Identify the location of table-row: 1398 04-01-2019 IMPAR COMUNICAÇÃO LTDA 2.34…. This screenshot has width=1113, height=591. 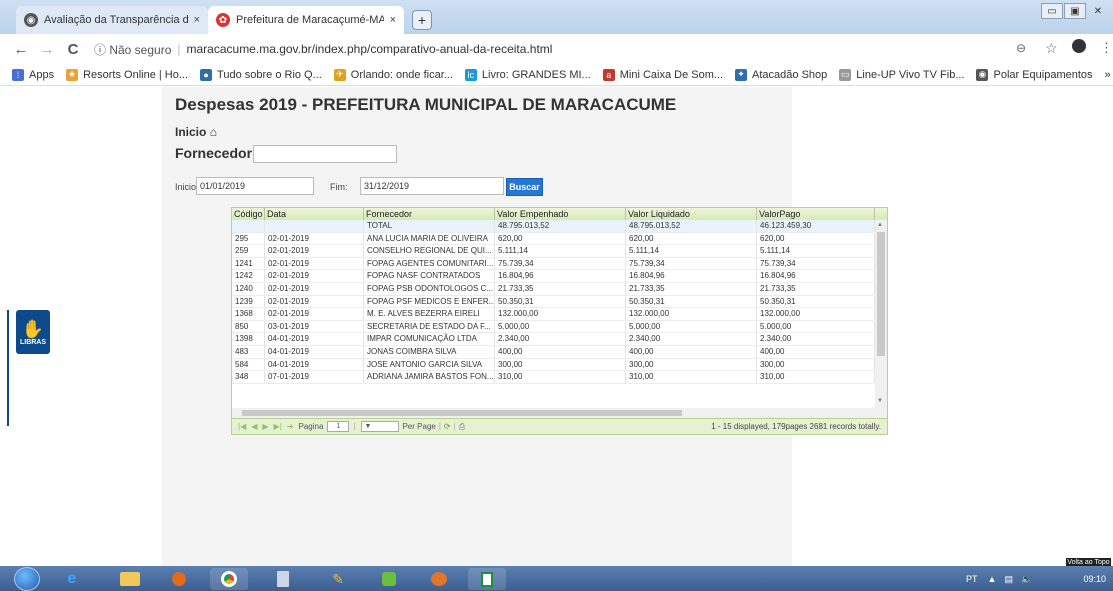
(553, 339).